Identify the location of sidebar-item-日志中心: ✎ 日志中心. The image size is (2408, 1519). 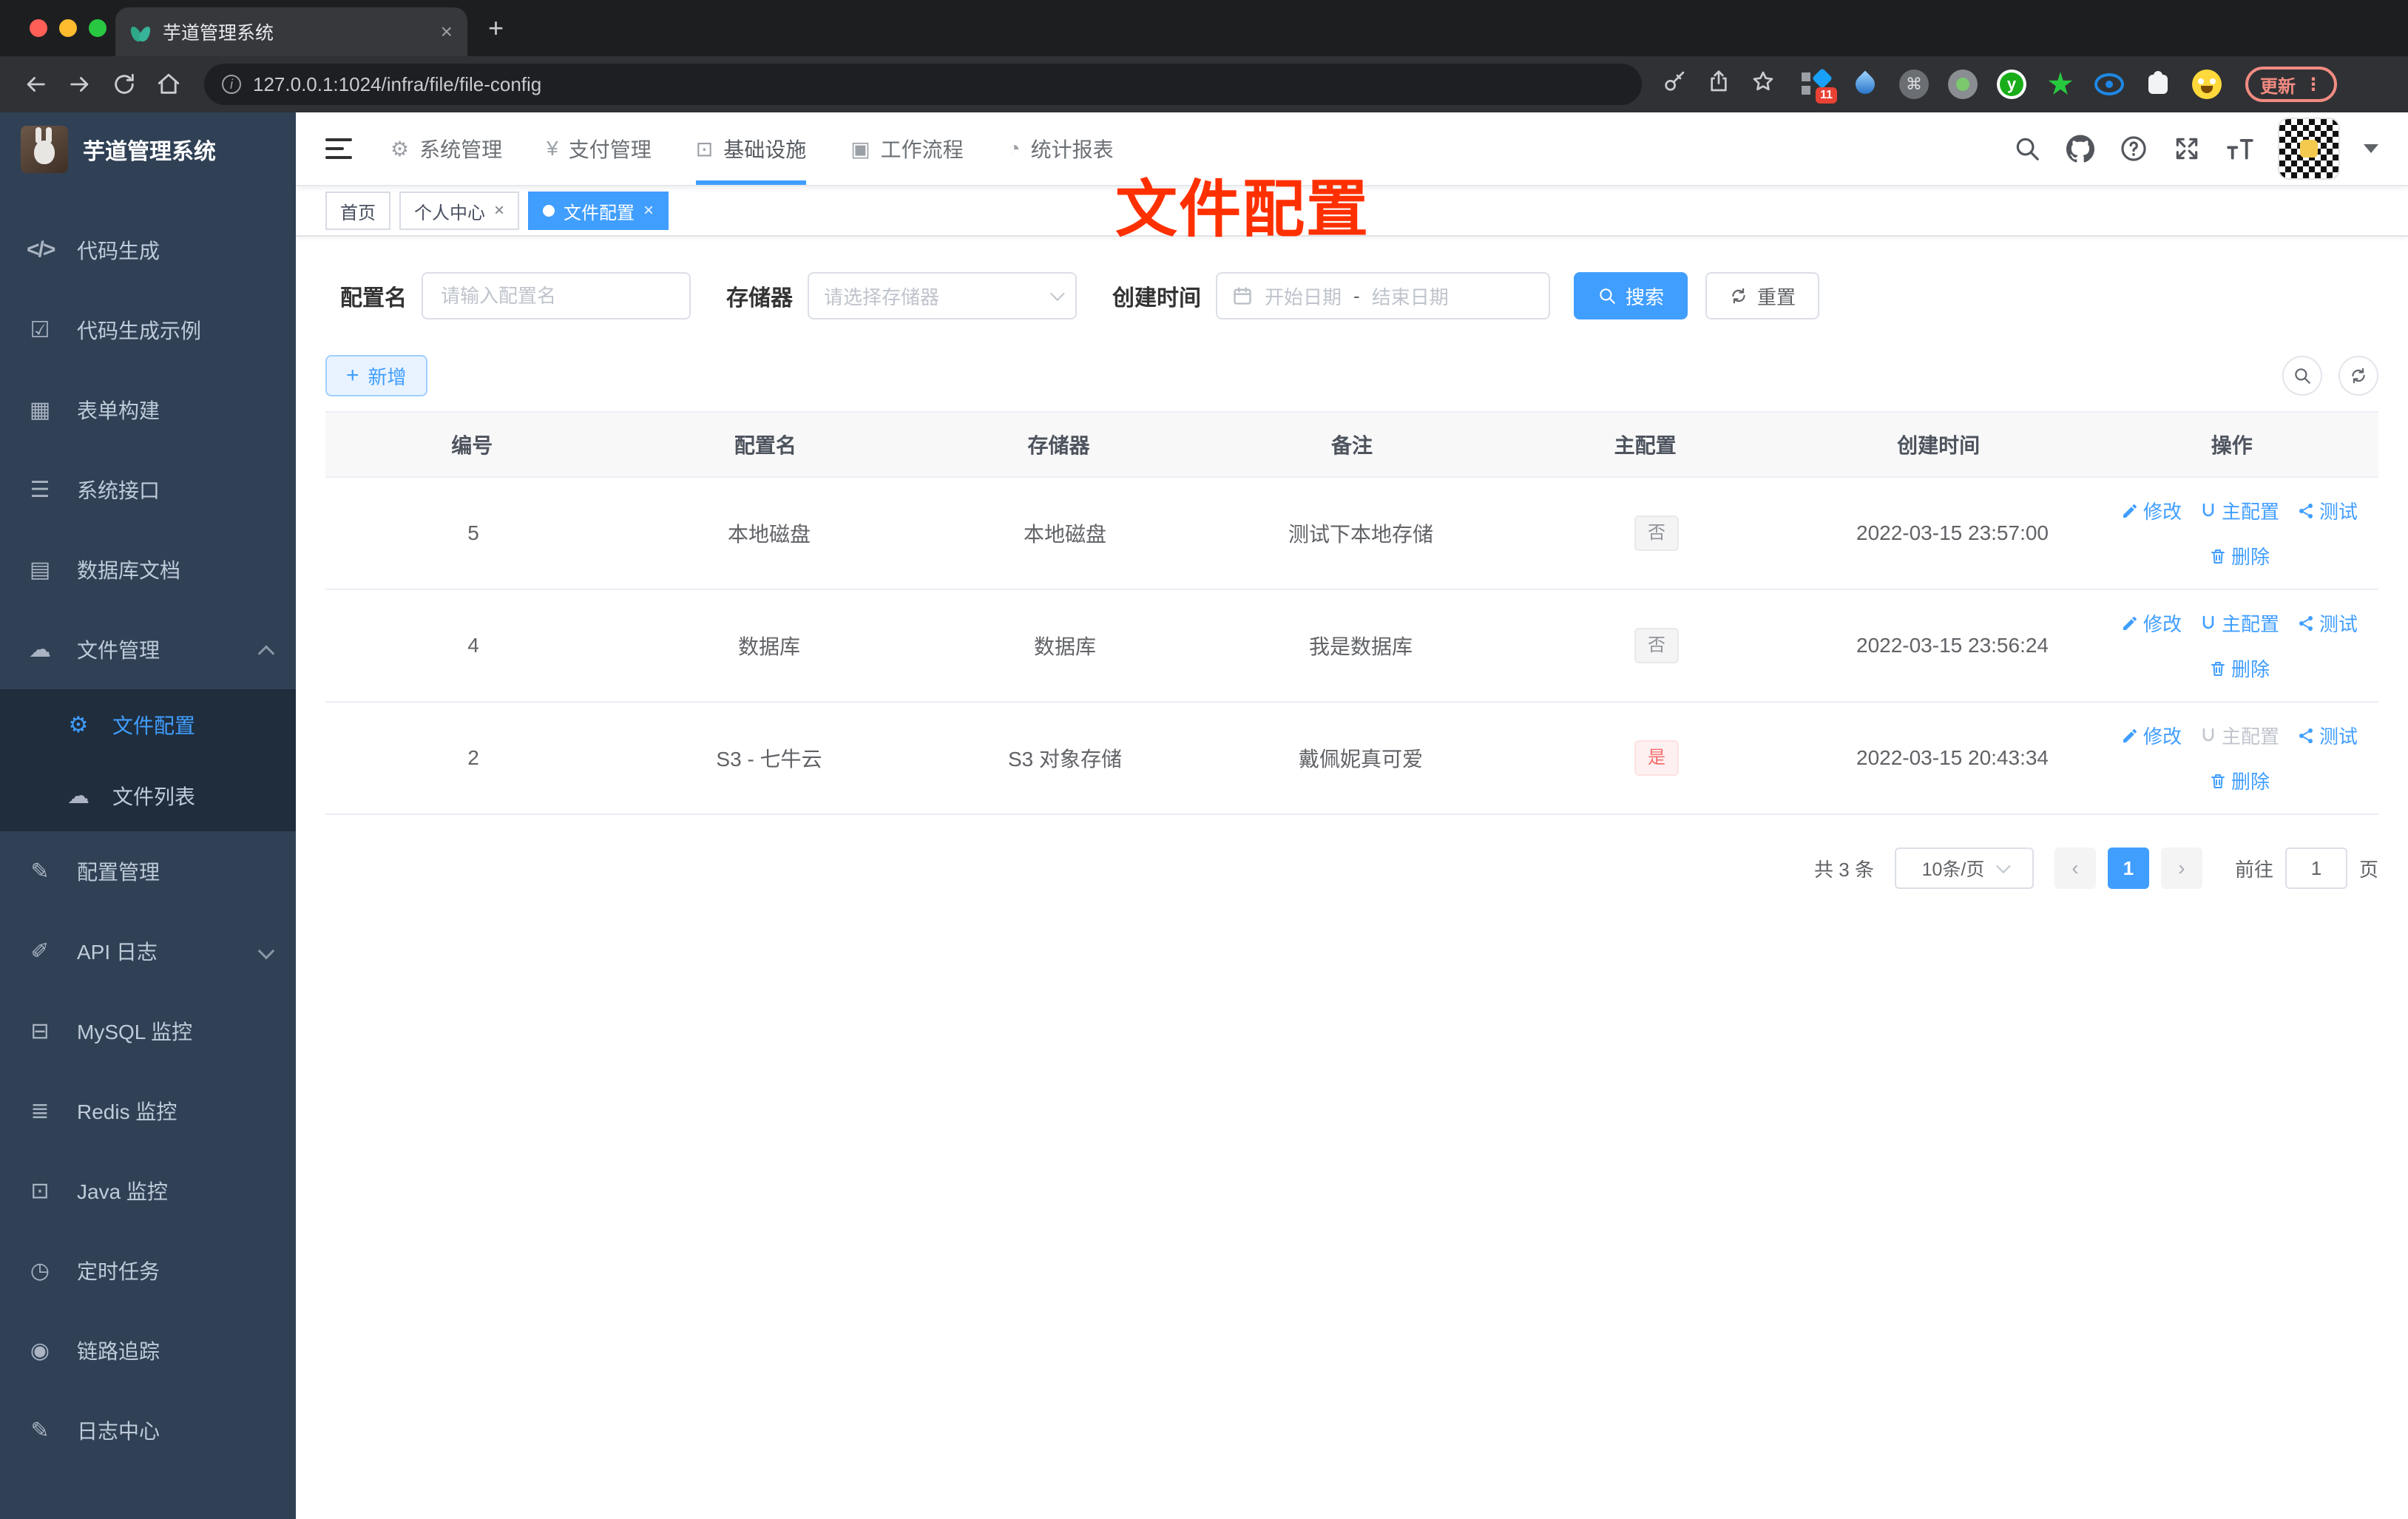
(148, 1430).